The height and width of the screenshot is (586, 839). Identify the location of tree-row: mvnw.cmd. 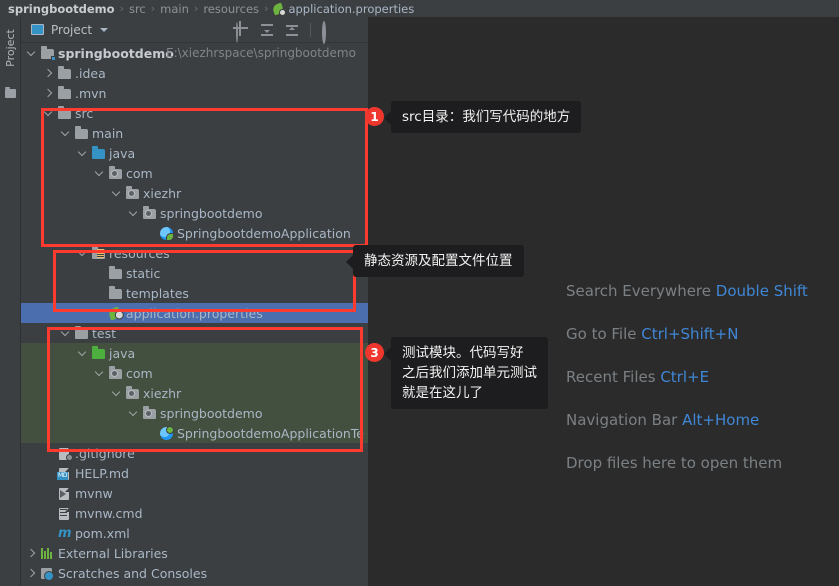
(194, 513).